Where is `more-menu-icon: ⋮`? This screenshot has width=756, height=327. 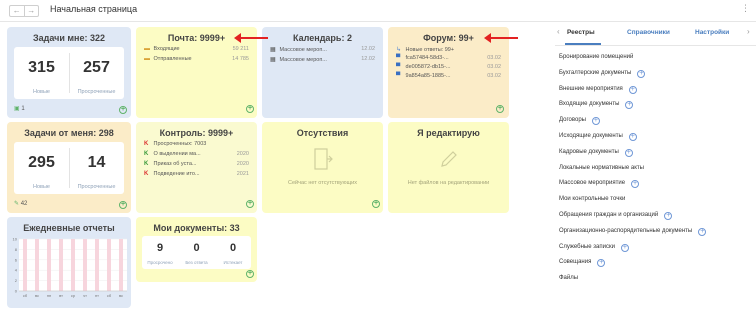
more-menu-icon: ⋮ is located at coordinates (745, 8).